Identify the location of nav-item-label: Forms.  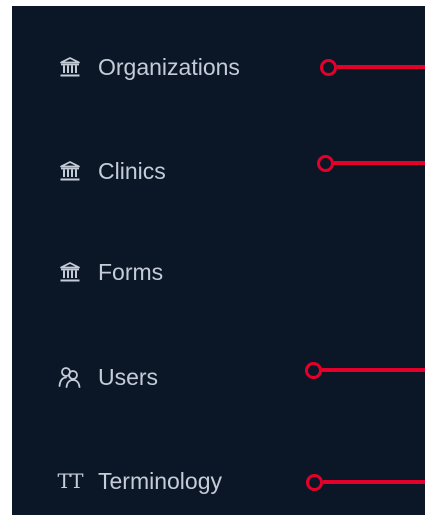
(131, 271).